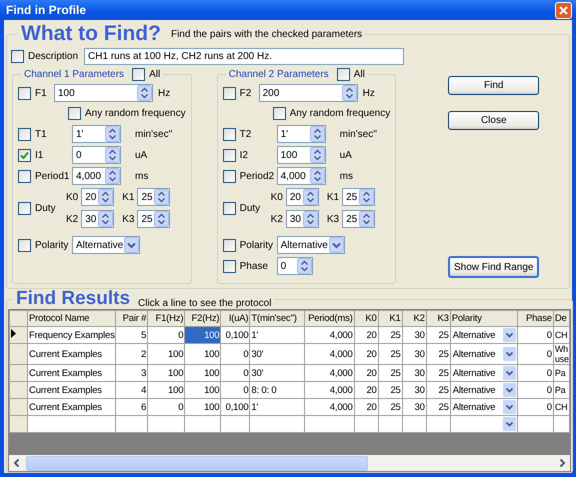  What do you see at coordinates (166, 318) in the screenshot?
I see `column-header: F1(Hz)` at bounding box center [166, 318].